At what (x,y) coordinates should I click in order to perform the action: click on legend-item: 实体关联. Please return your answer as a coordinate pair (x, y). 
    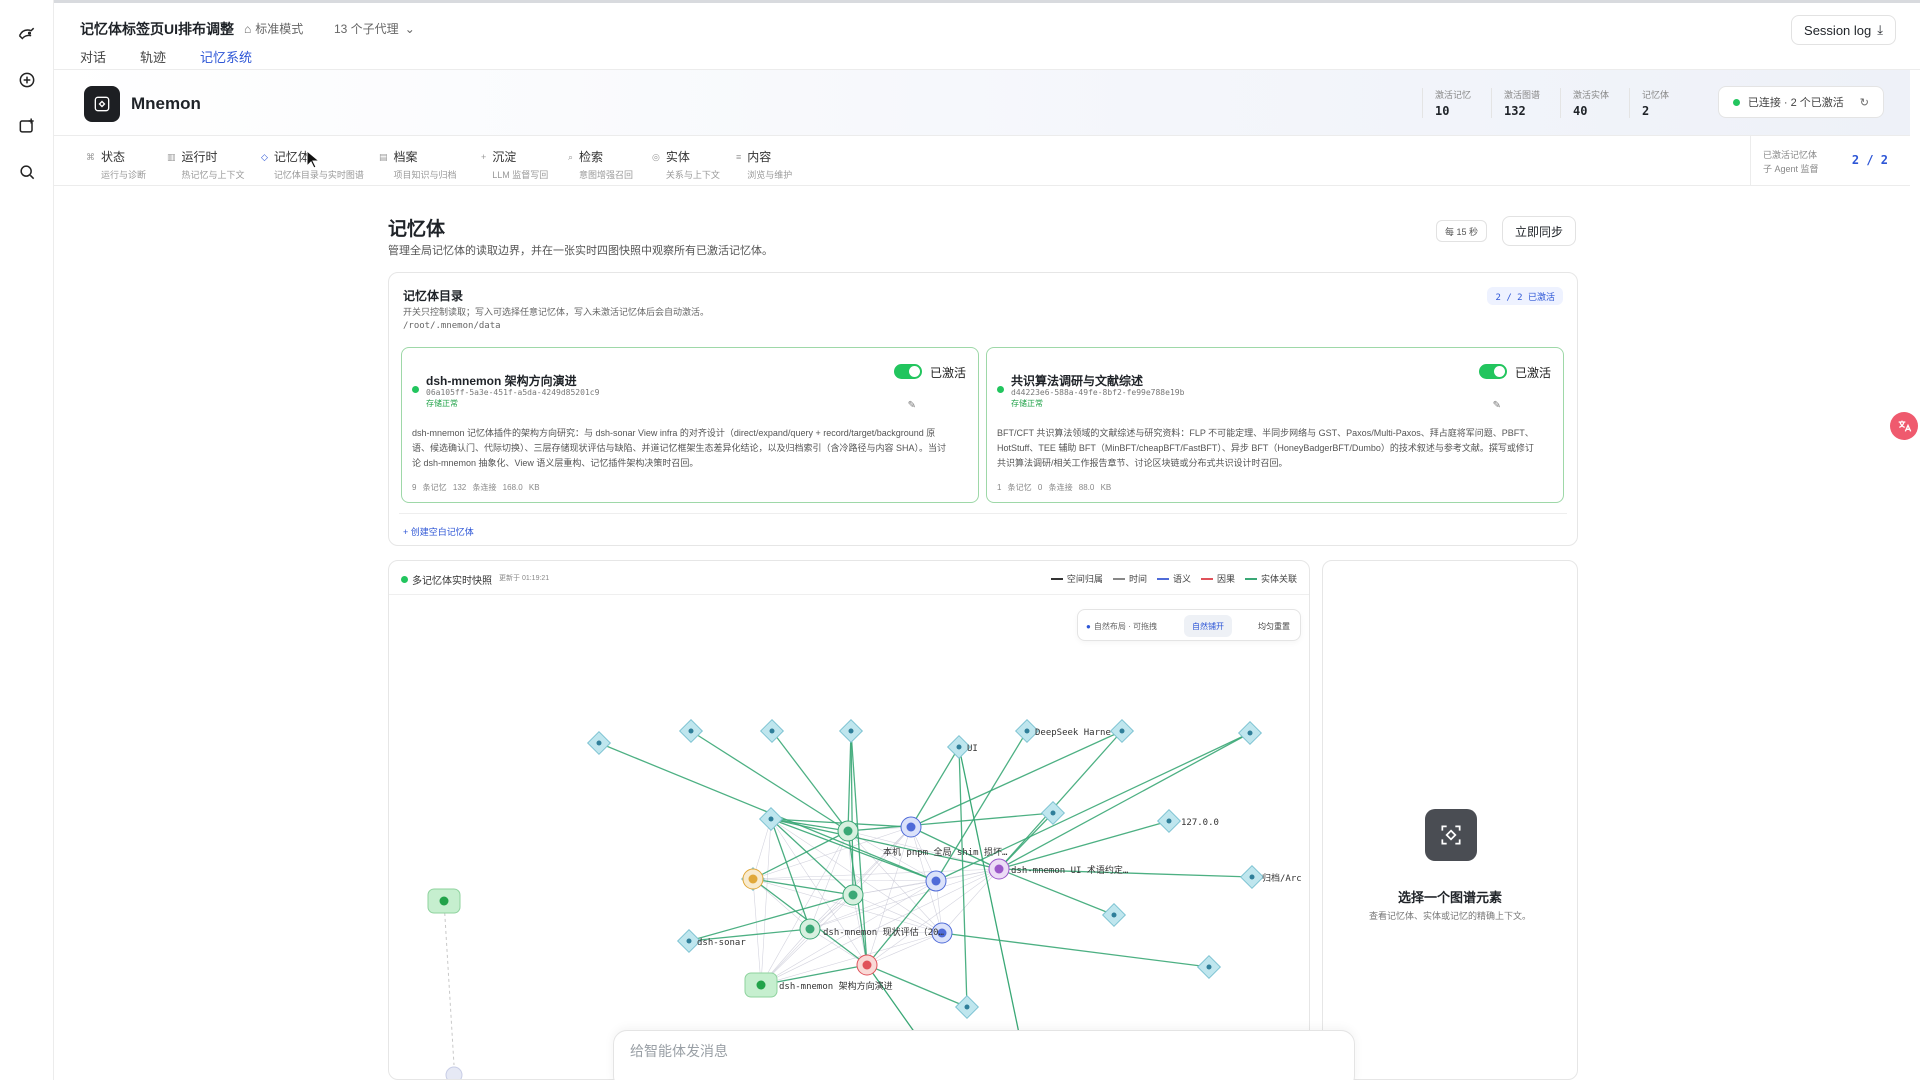
    Looking at the image, I should click on (1270, 578).